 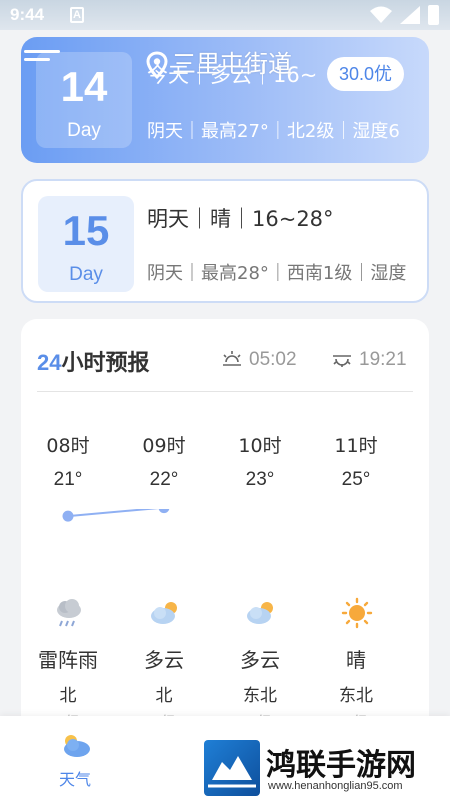 I want to click on watermark-url: www.henanhonglian95.com, so click(x=335, y=786).